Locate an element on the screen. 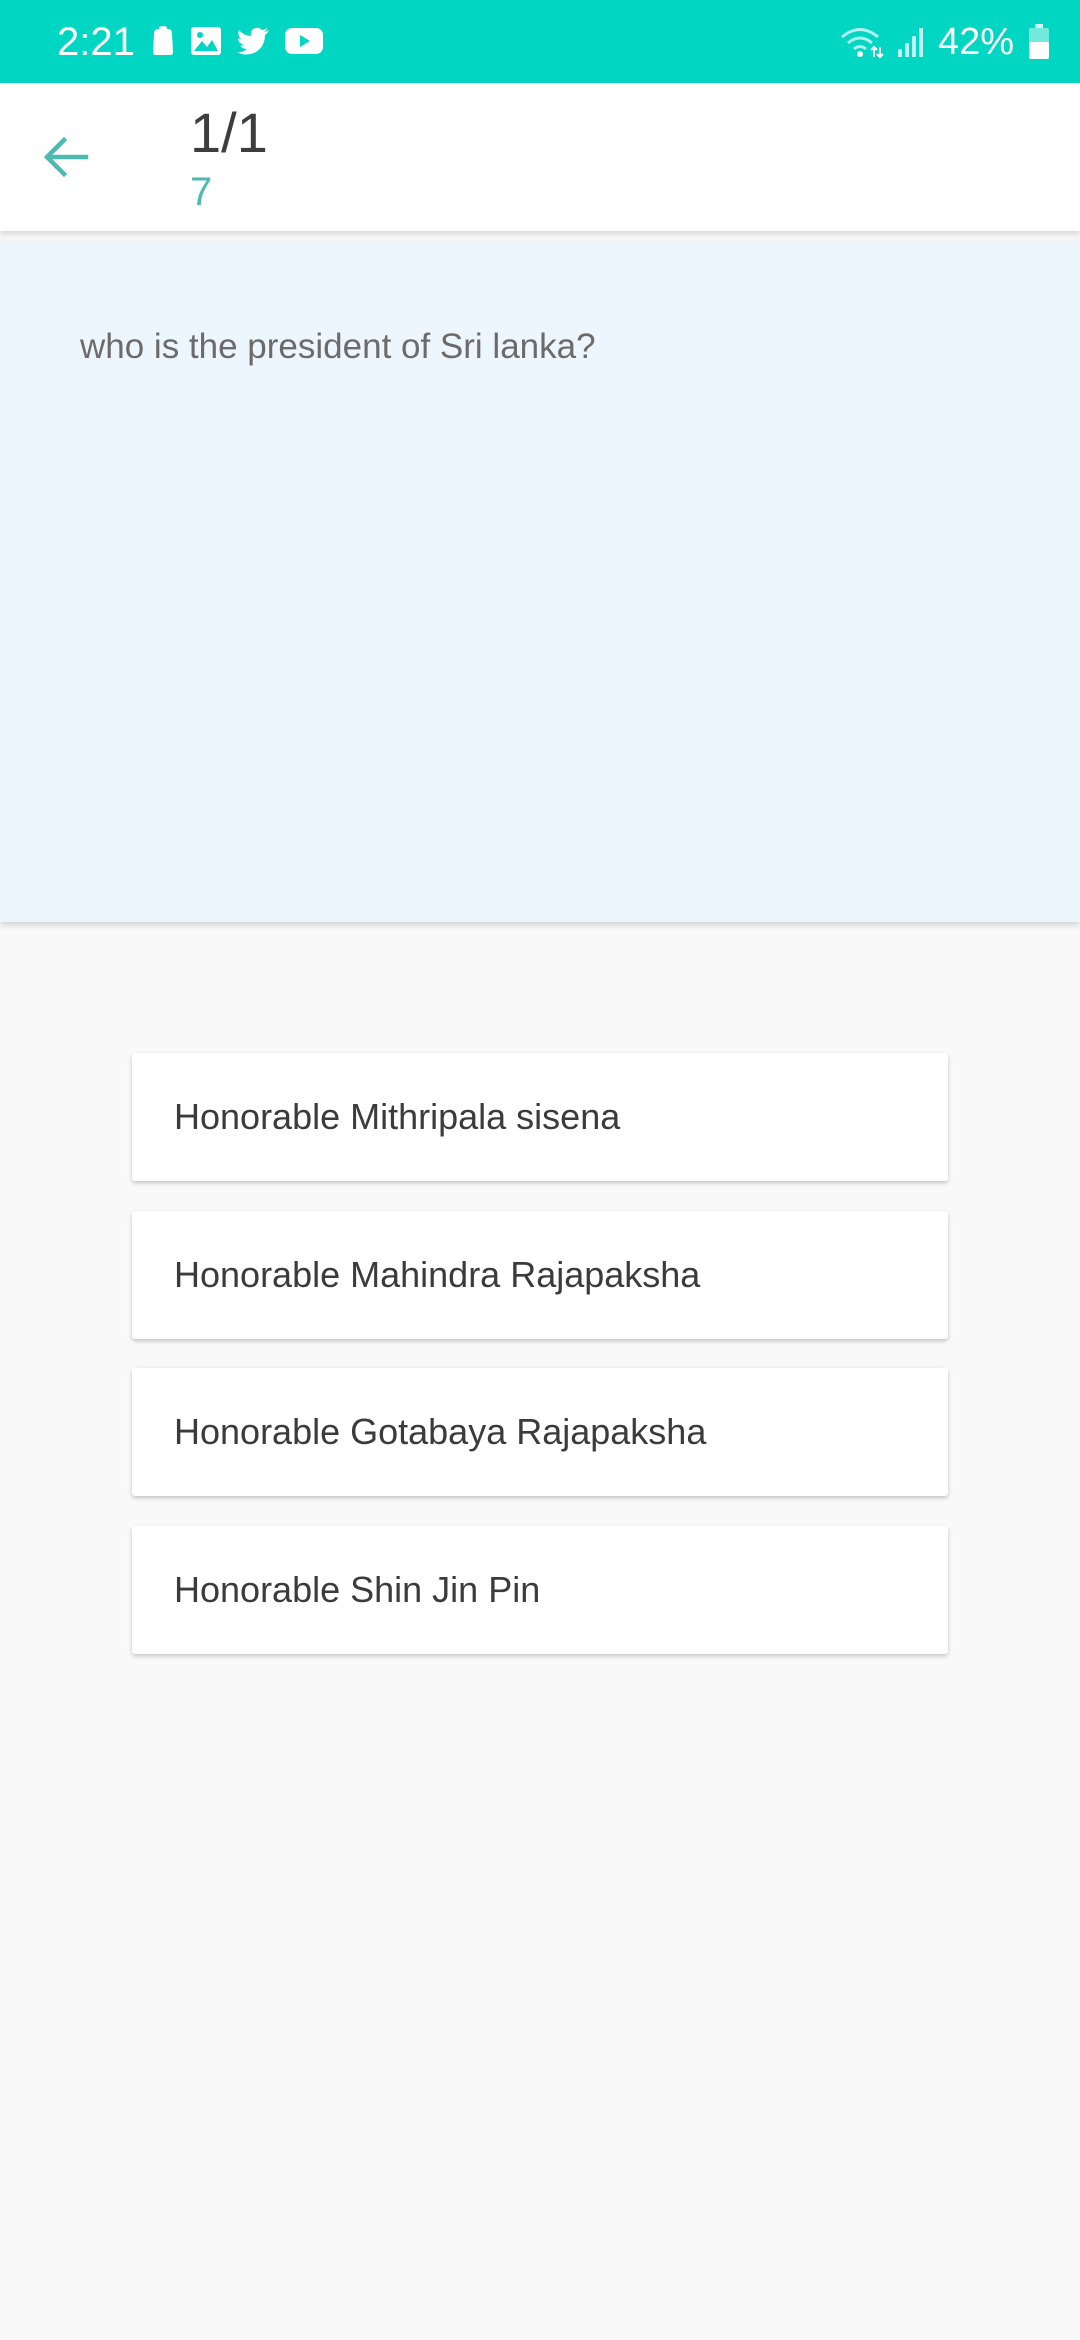 The width and height of the screenshot is (1080, 2340). quiz-progress-title: 1/1 is located at coordinates (229, 132).